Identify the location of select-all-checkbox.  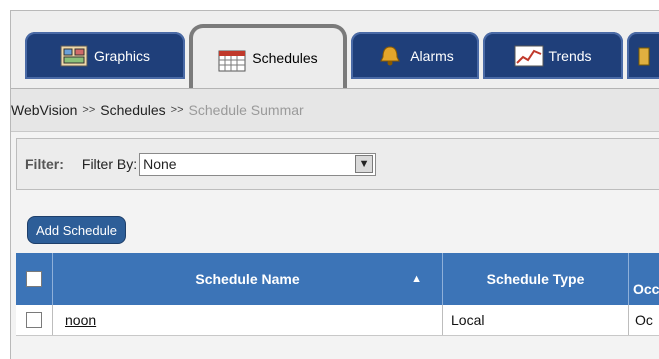
(34, 279).